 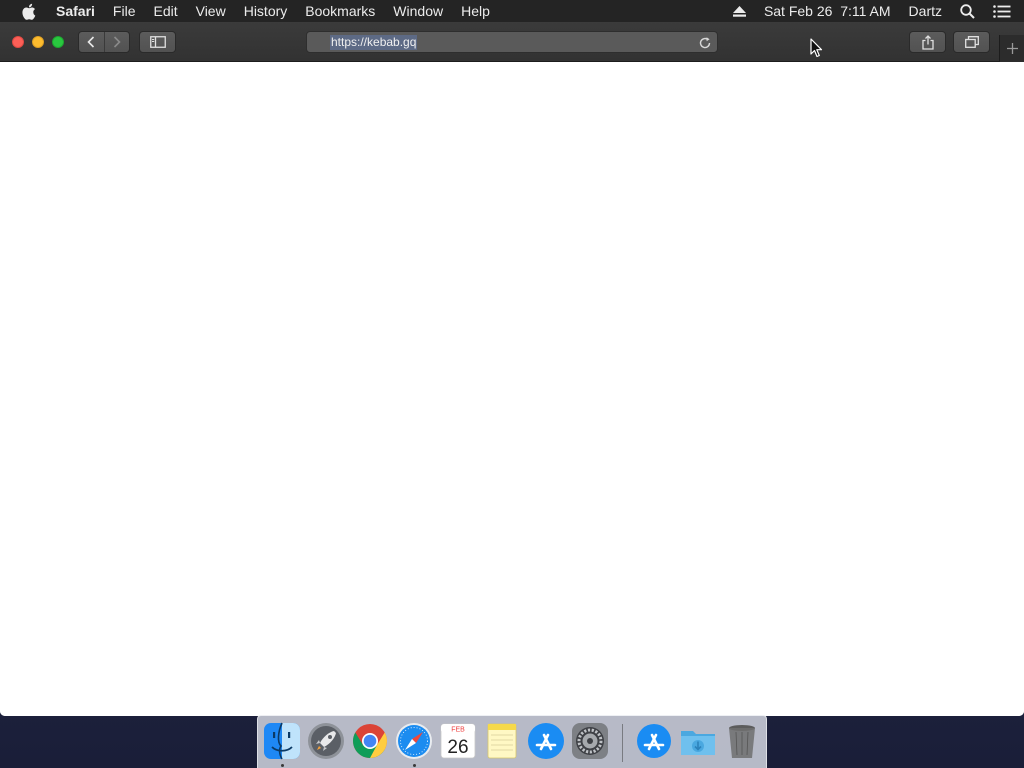 I want to click on menu-edit: Edit, so click(x=165, y=11).